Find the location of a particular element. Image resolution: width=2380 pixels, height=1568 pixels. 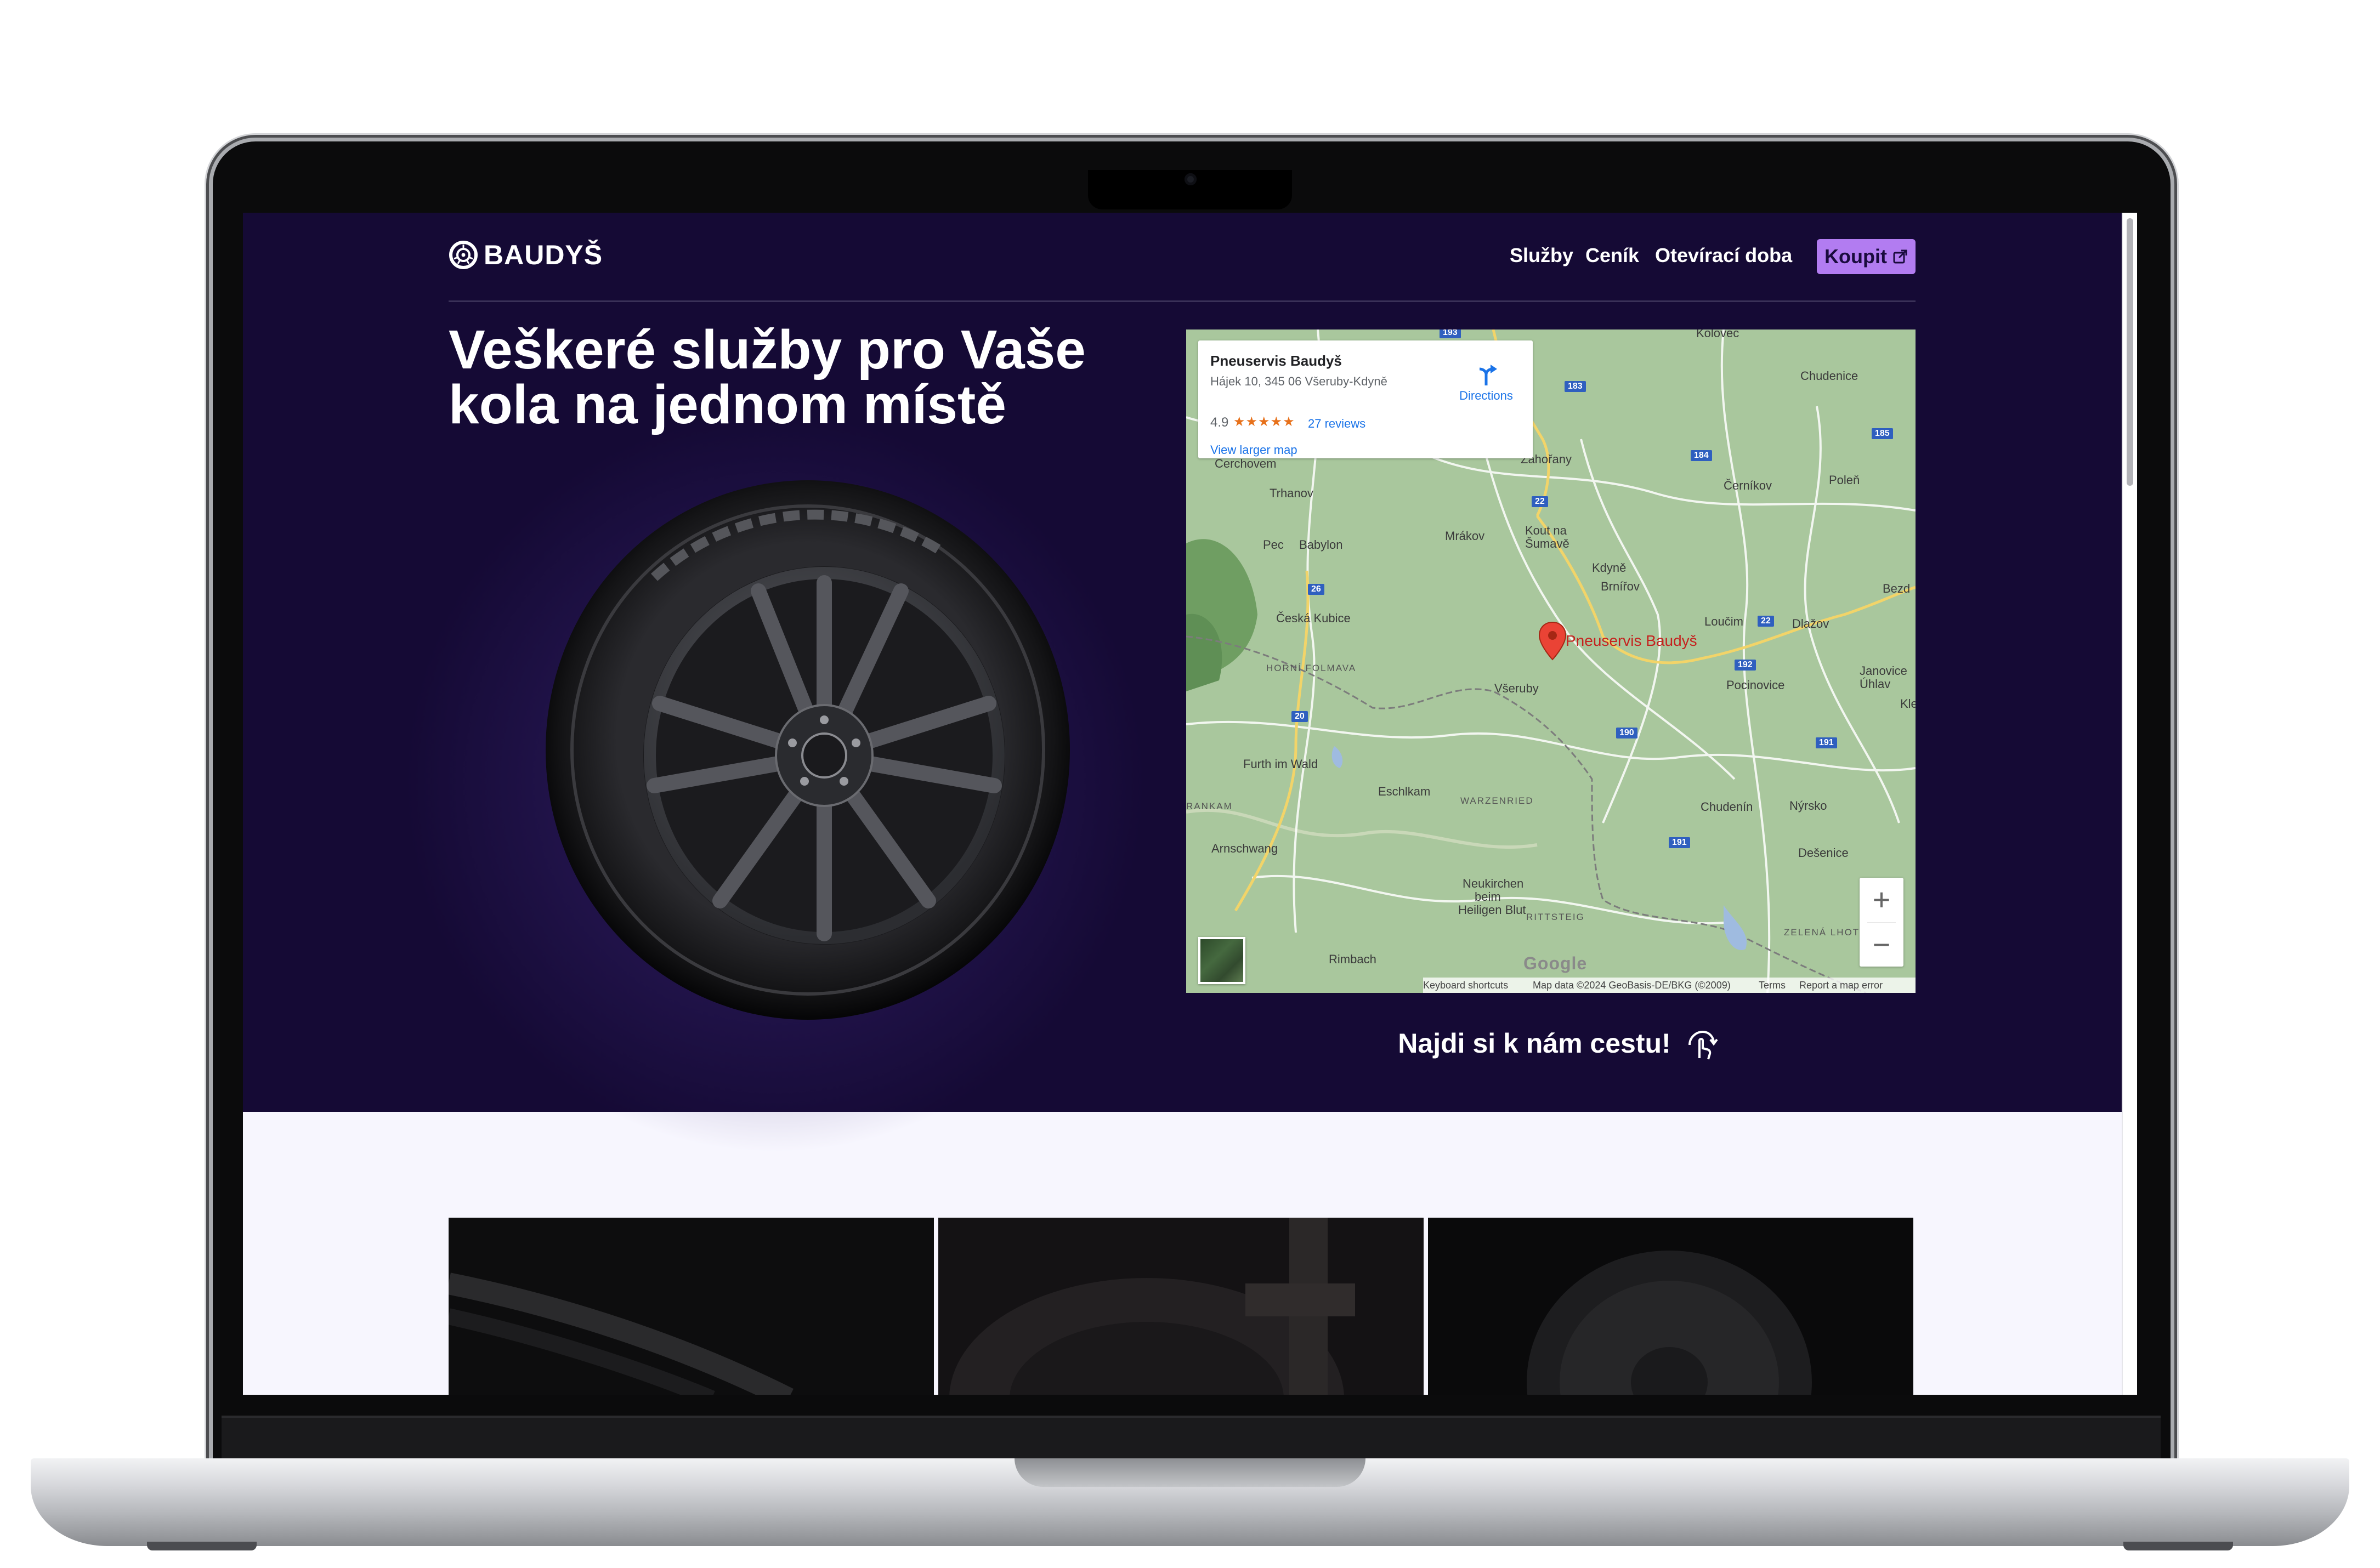

brand-name: BAUDYŠ is located at coordinates (543, 255).